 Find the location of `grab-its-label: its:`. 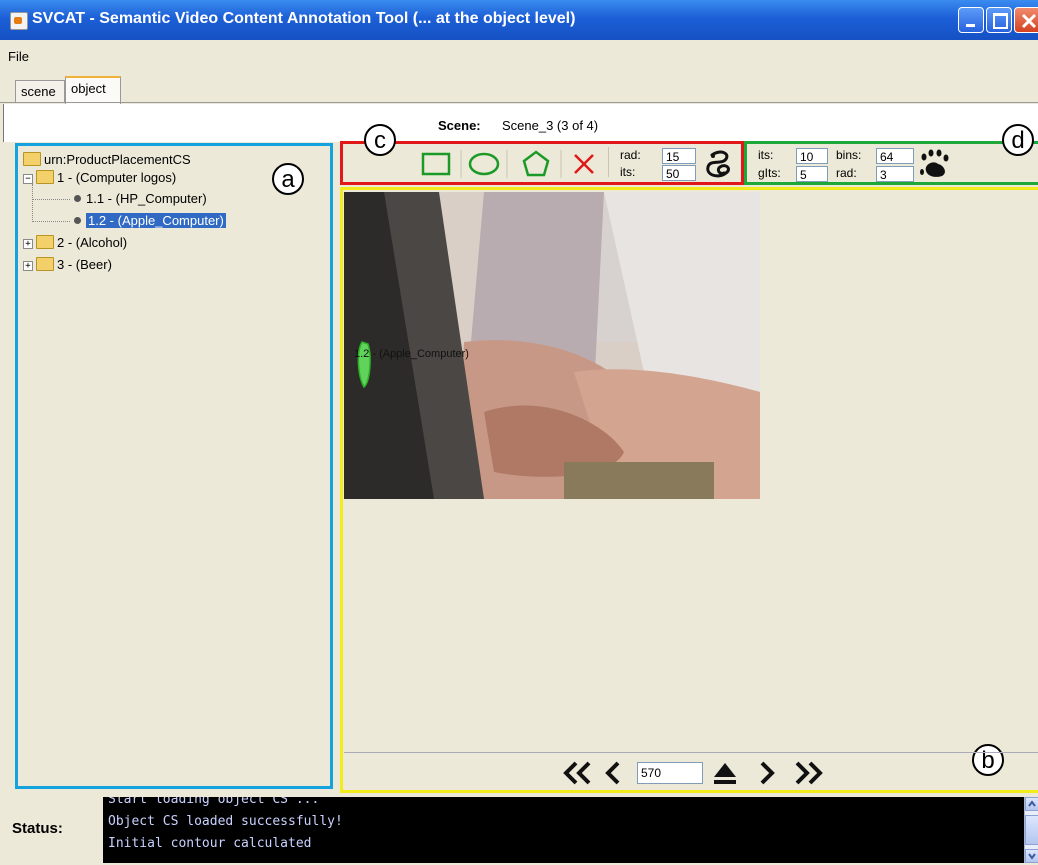

grab-its-label: its: is located at coordinates (766, 155).